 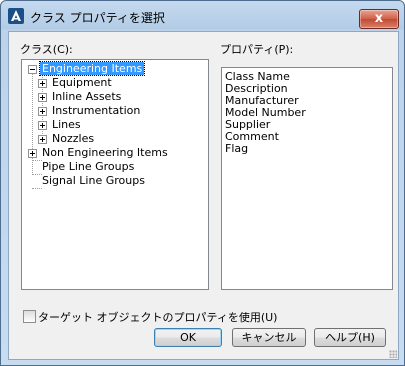 I want to click on tree-item-non-engineering-items: Non Engineering Items, so click(x=105, y=153).